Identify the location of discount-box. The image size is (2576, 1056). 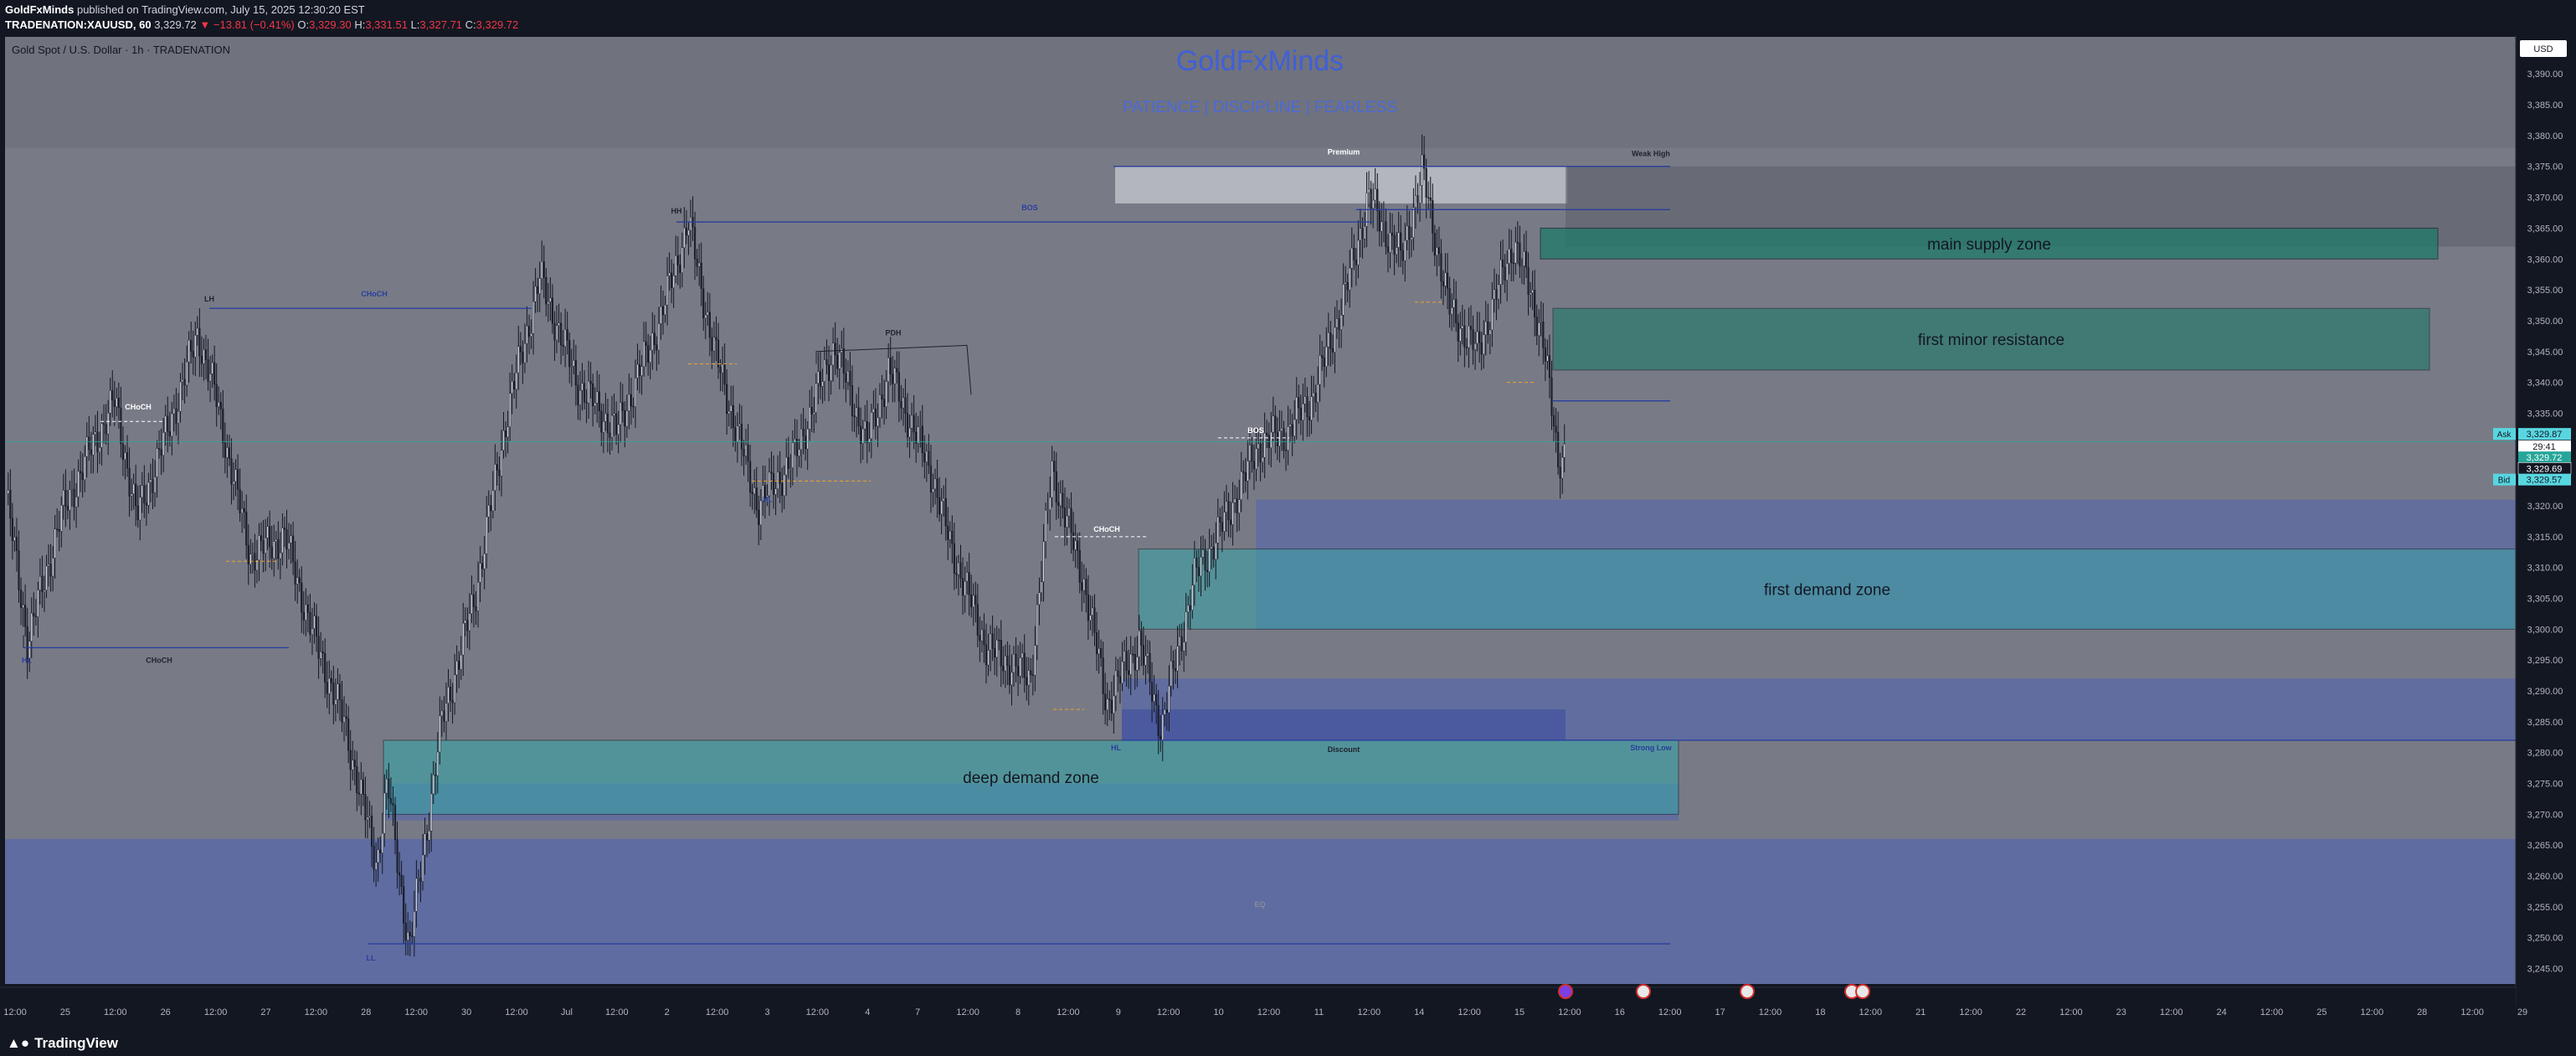
(1344, 724).